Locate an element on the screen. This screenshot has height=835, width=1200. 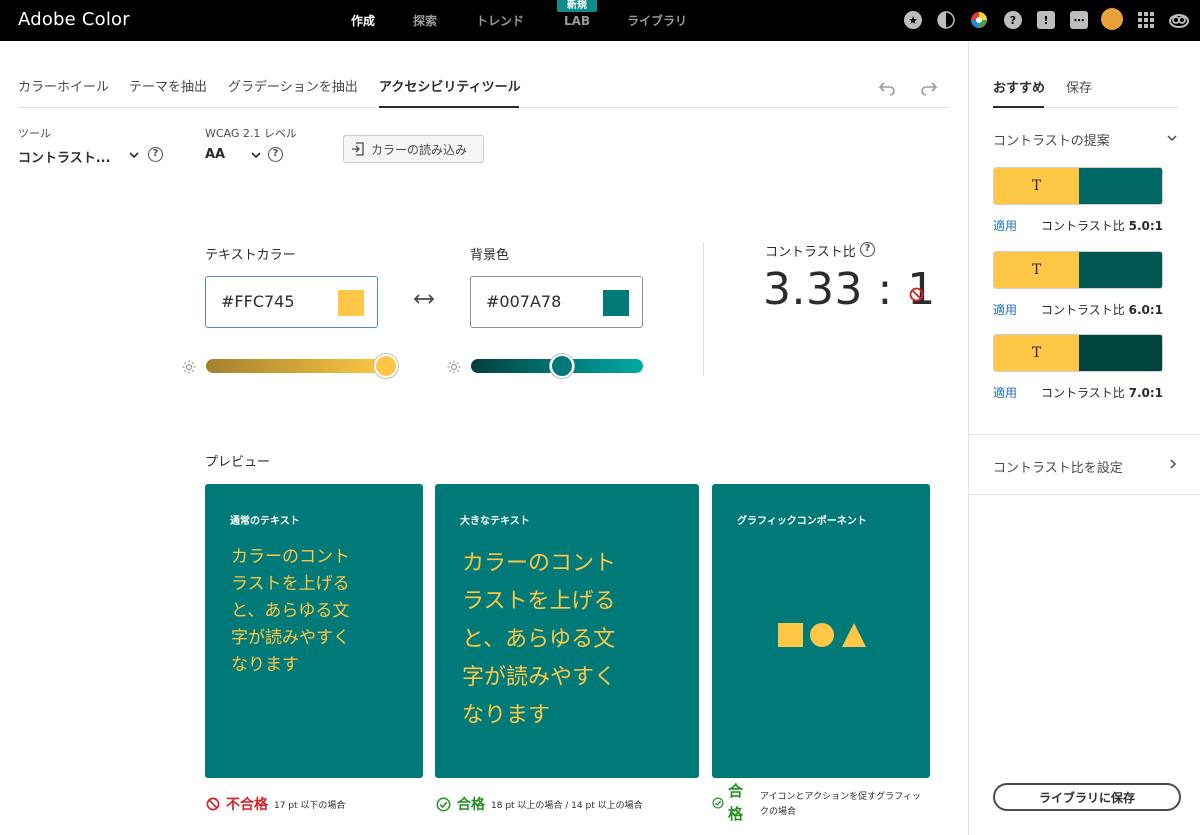
nav-lab: LAB is located at coordinates (577, 21).